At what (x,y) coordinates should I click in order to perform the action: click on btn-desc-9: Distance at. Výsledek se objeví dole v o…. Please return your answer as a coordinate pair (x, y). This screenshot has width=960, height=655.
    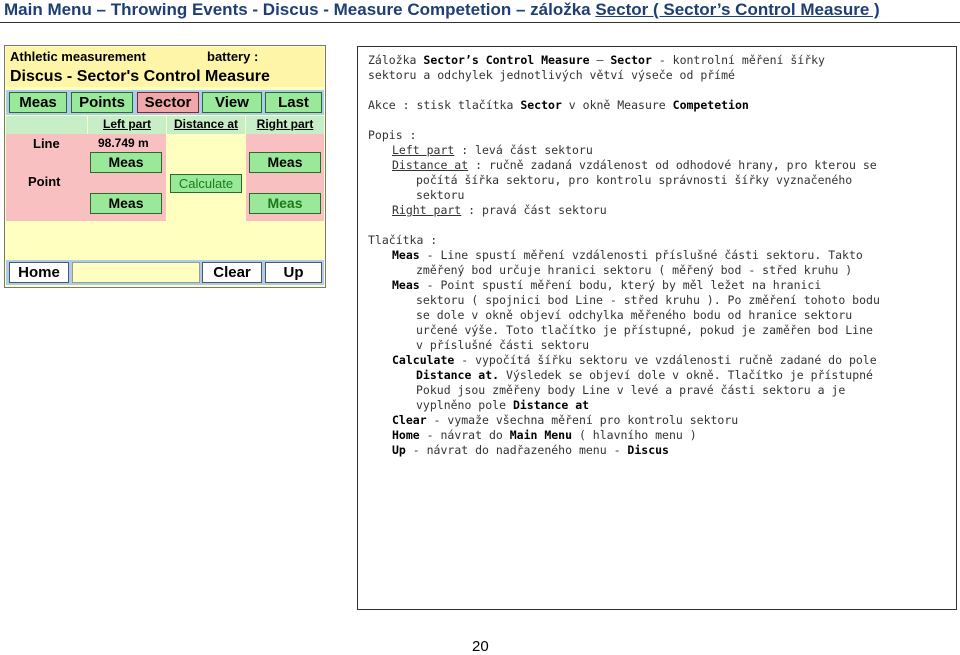
    Looking at the image, I should click on (644, 375).